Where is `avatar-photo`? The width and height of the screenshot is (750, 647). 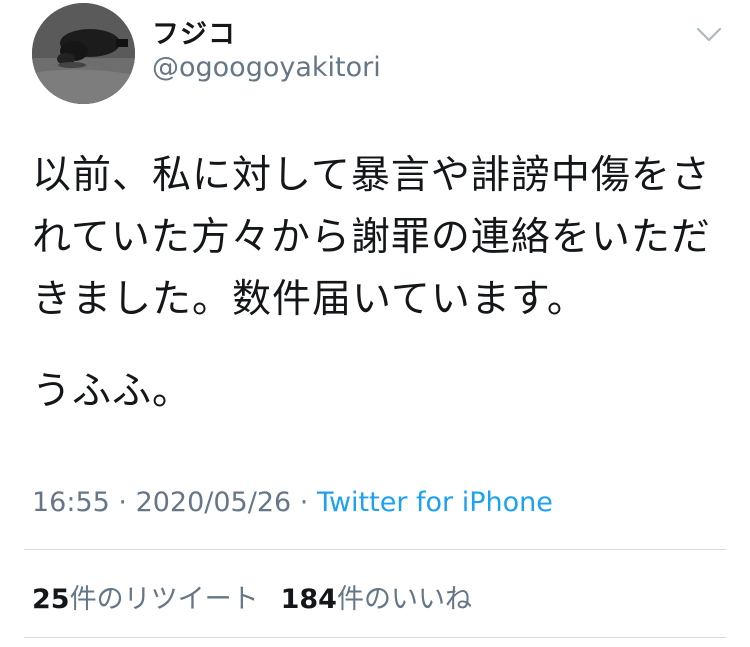
avatar-photo is located at coordinates (83, 53).